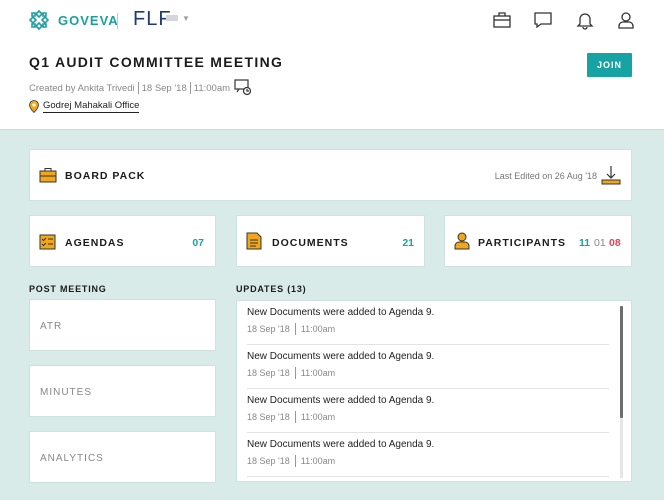 The height and width of the screenshot is (500, 664). Describe the element at coordinates (271, 289) in the screenshot. I see `updates-heading: UPDATES (13)` at that location.